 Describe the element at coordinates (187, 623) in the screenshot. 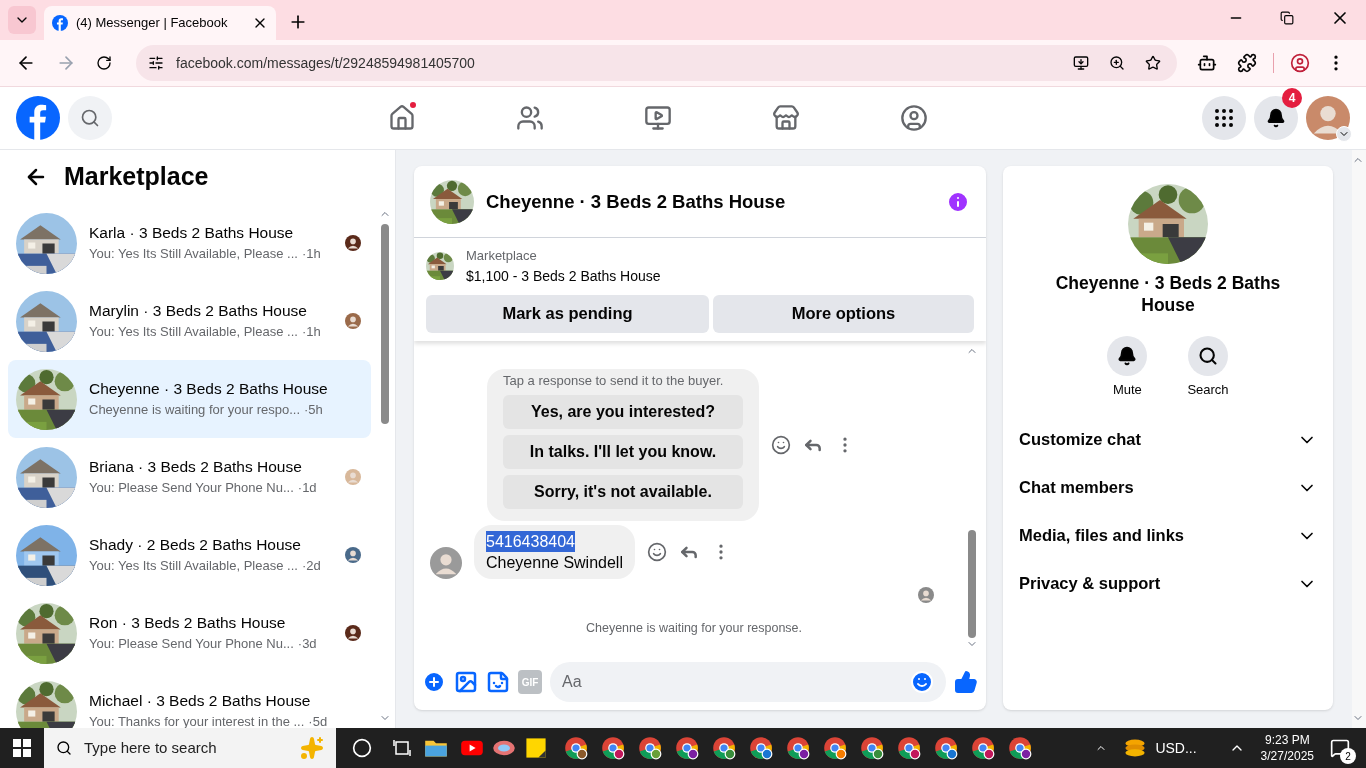

I see `conversation-title: Ron · 3 Beds 2 Baths House` at that location.